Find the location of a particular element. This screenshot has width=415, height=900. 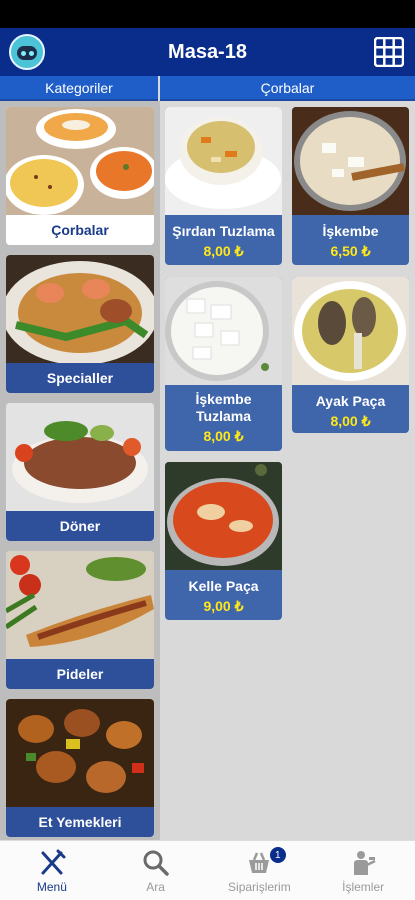

bottom-navigation: Menü Ara 1 Siparişlerim İşlemler is located at coordinates (207, 870).